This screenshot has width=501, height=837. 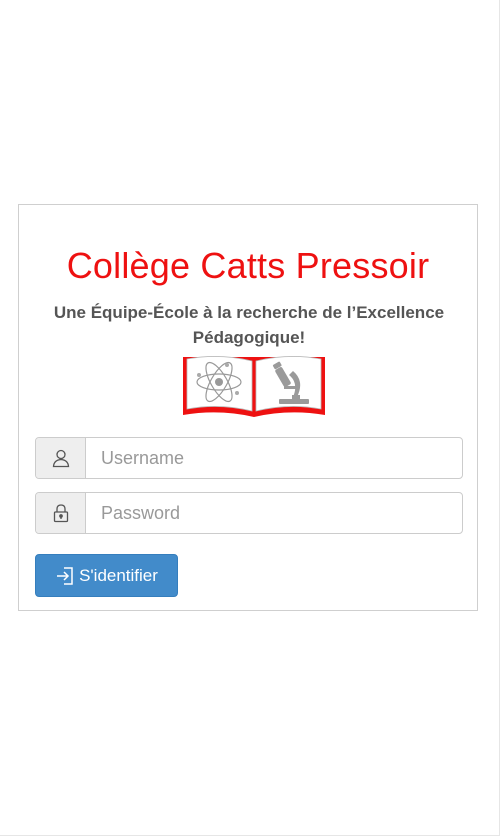 I want to click on password-field-group, so click(x=249, y=513).